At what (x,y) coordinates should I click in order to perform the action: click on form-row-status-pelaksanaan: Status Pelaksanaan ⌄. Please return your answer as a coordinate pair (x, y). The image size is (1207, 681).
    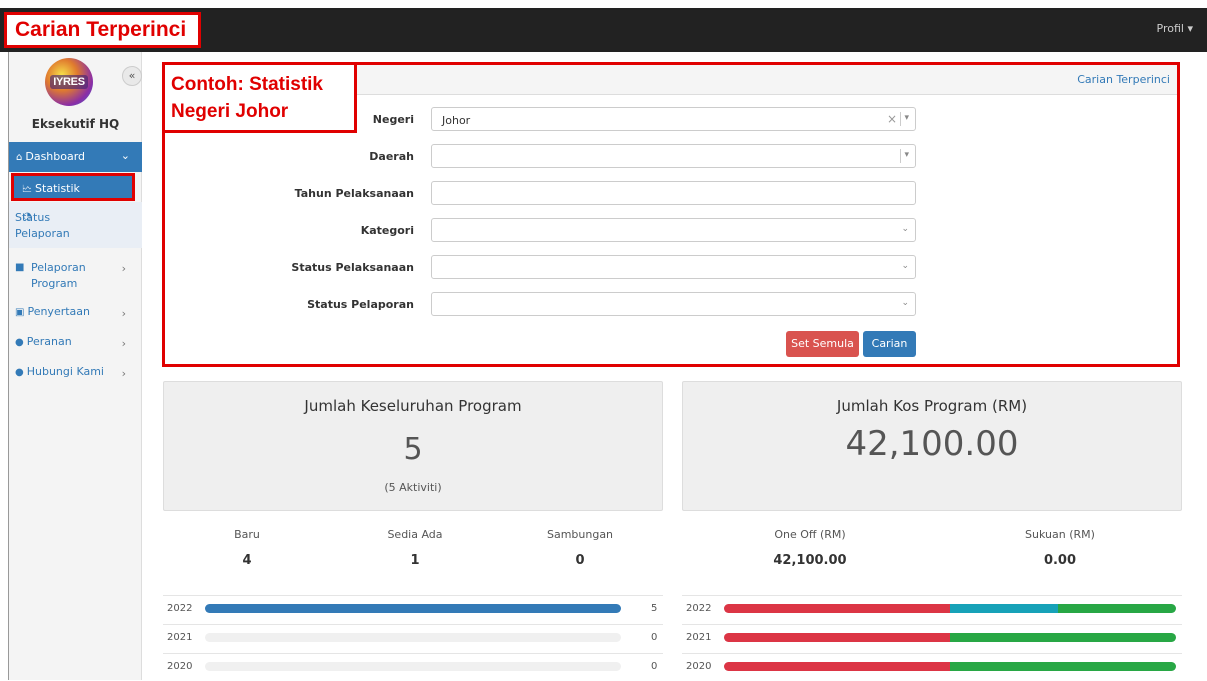
    Looking at the image, I should click on (671, 268).